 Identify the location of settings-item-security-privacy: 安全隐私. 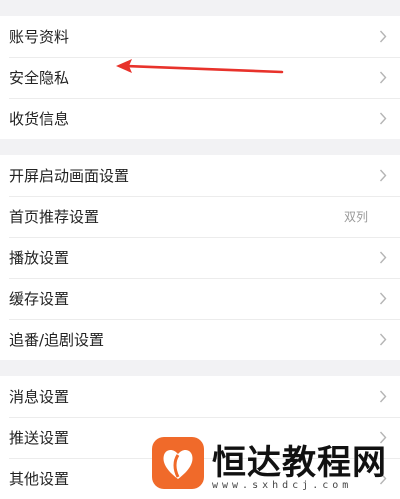
(200, 77).